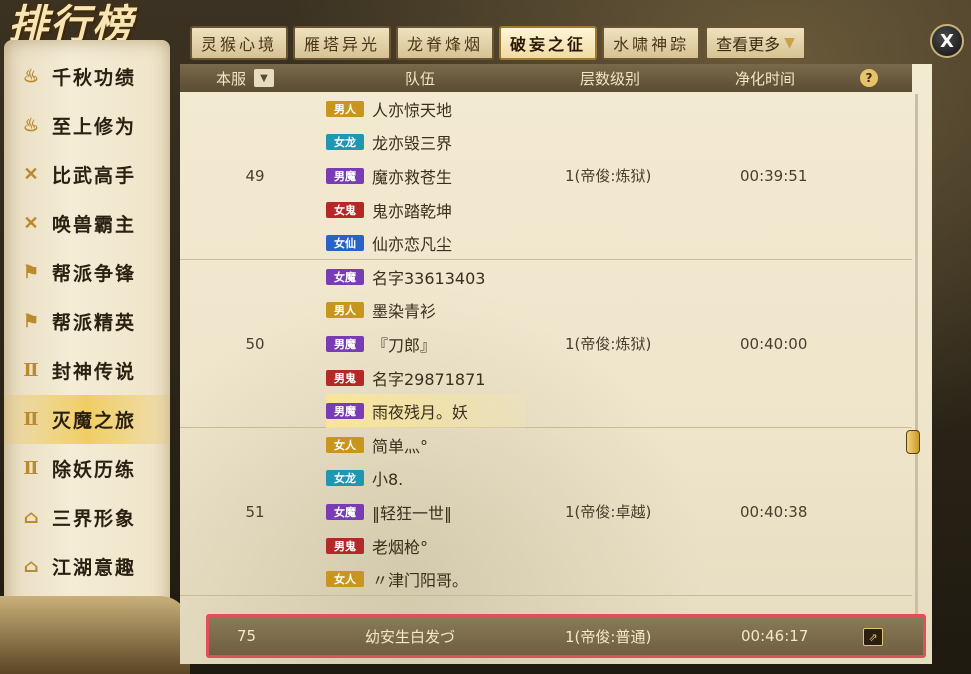 This screenshot has height=674, width=971. Describe the element at coordinates (87, 517) in the screenshot. I see `sidebar-item-9: ⌂ 三界形象` at that location.